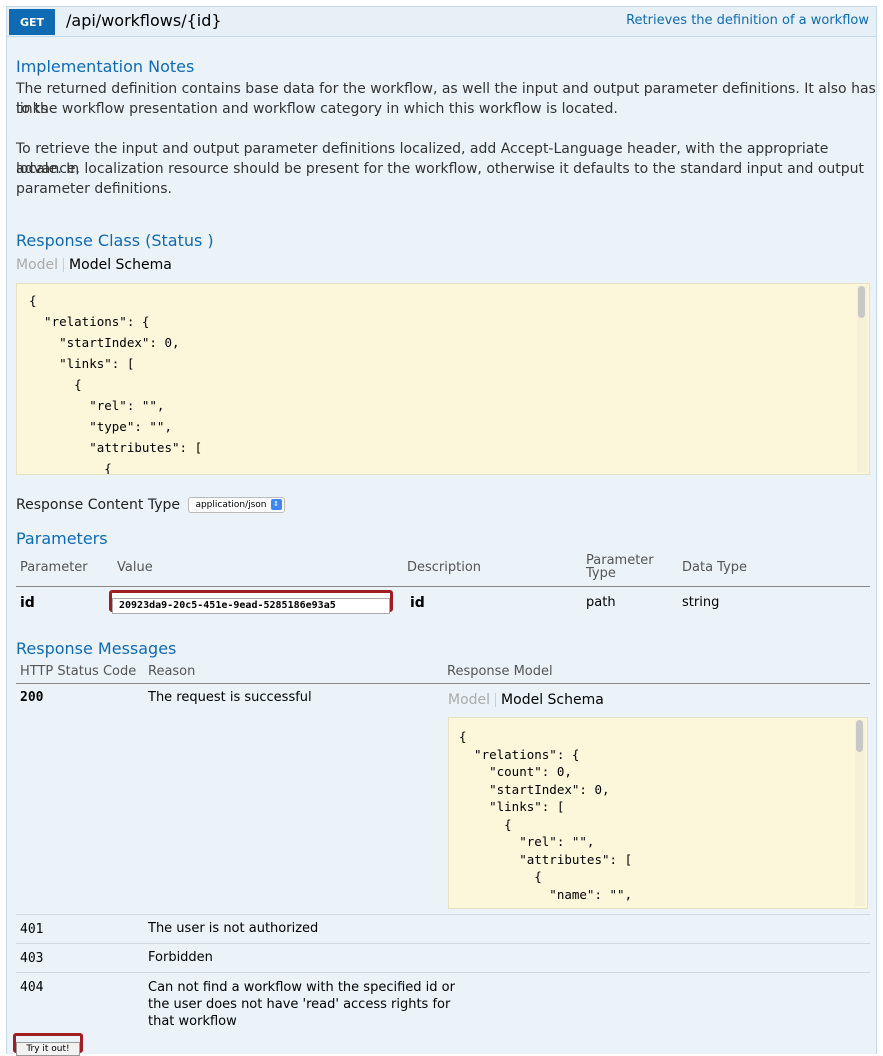 The image size is (883, 1056). I want to click on response-model-tabs: Model Model Schema, so click(526, 700).